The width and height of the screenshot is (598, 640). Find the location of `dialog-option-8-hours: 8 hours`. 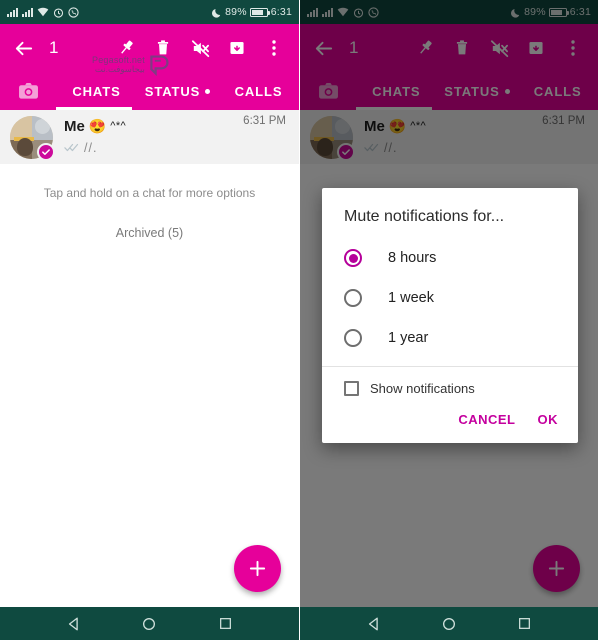

dialog-option-8-hours: 8 hours is located at coordinates (450, 258).